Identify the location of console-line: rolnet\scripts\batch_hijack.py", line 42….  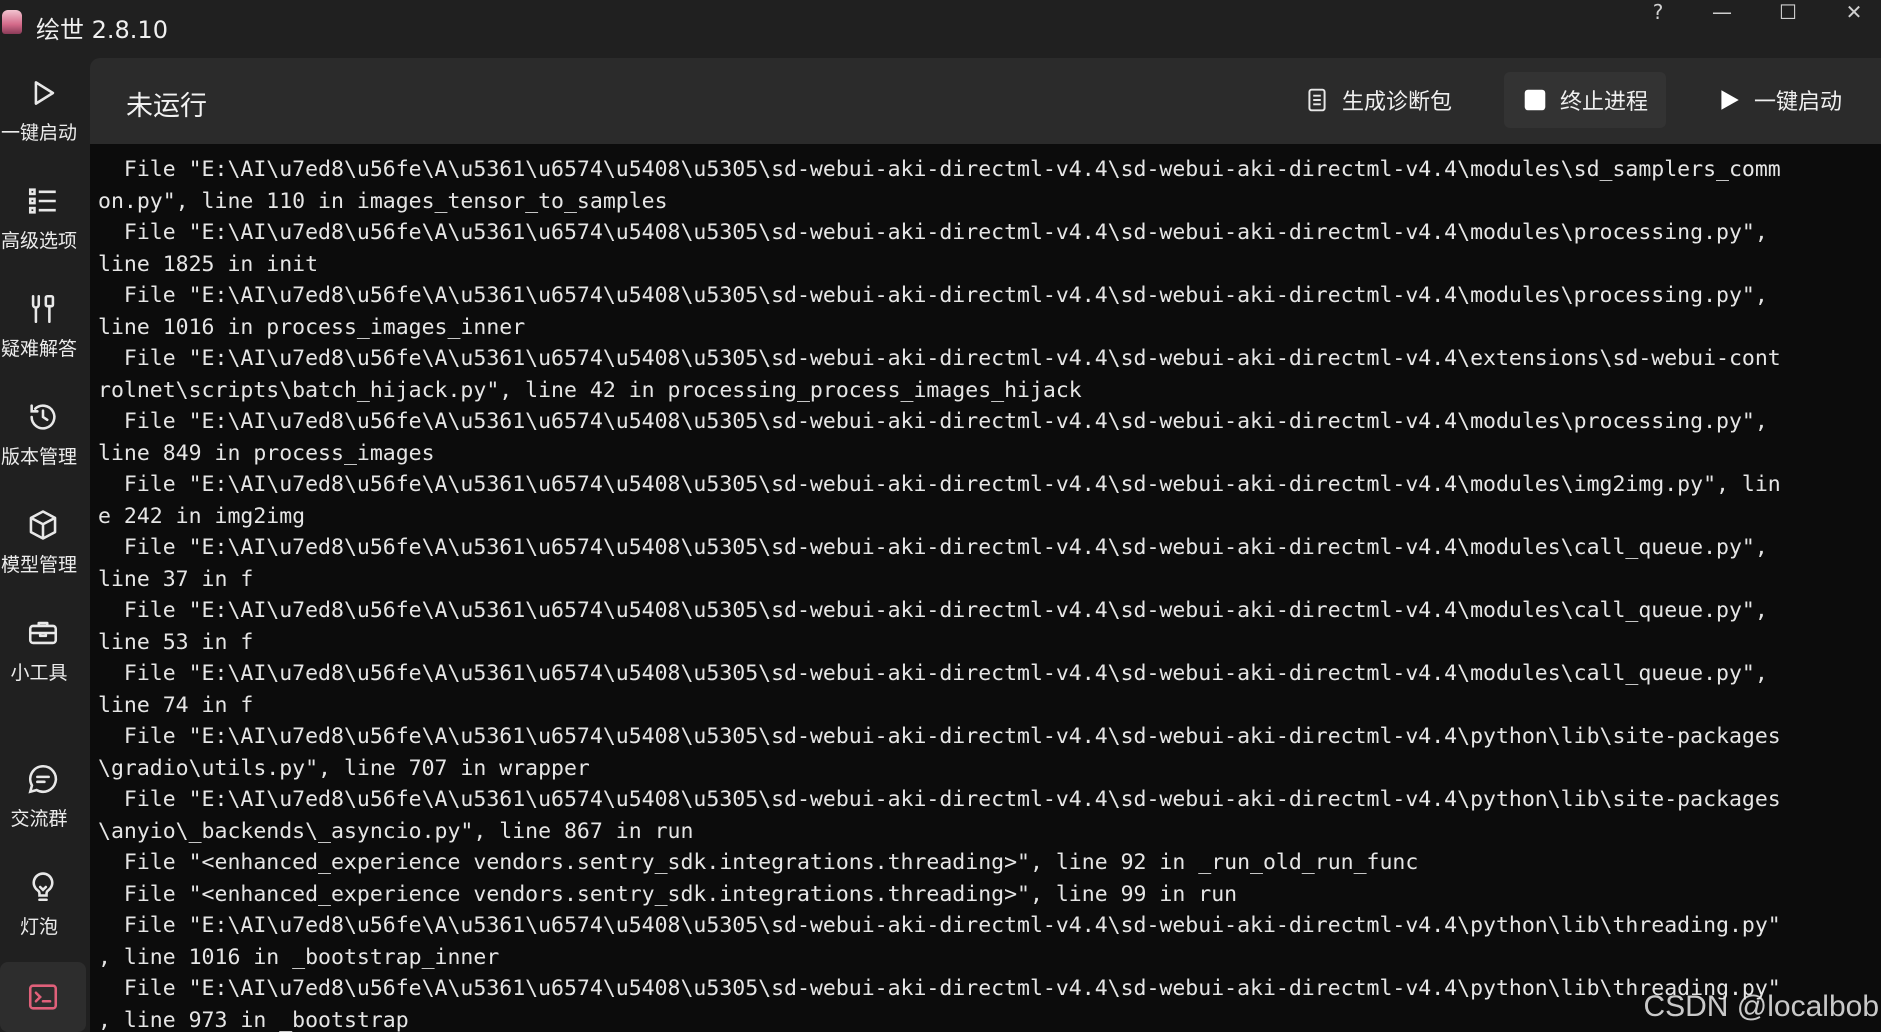
(590, 390).